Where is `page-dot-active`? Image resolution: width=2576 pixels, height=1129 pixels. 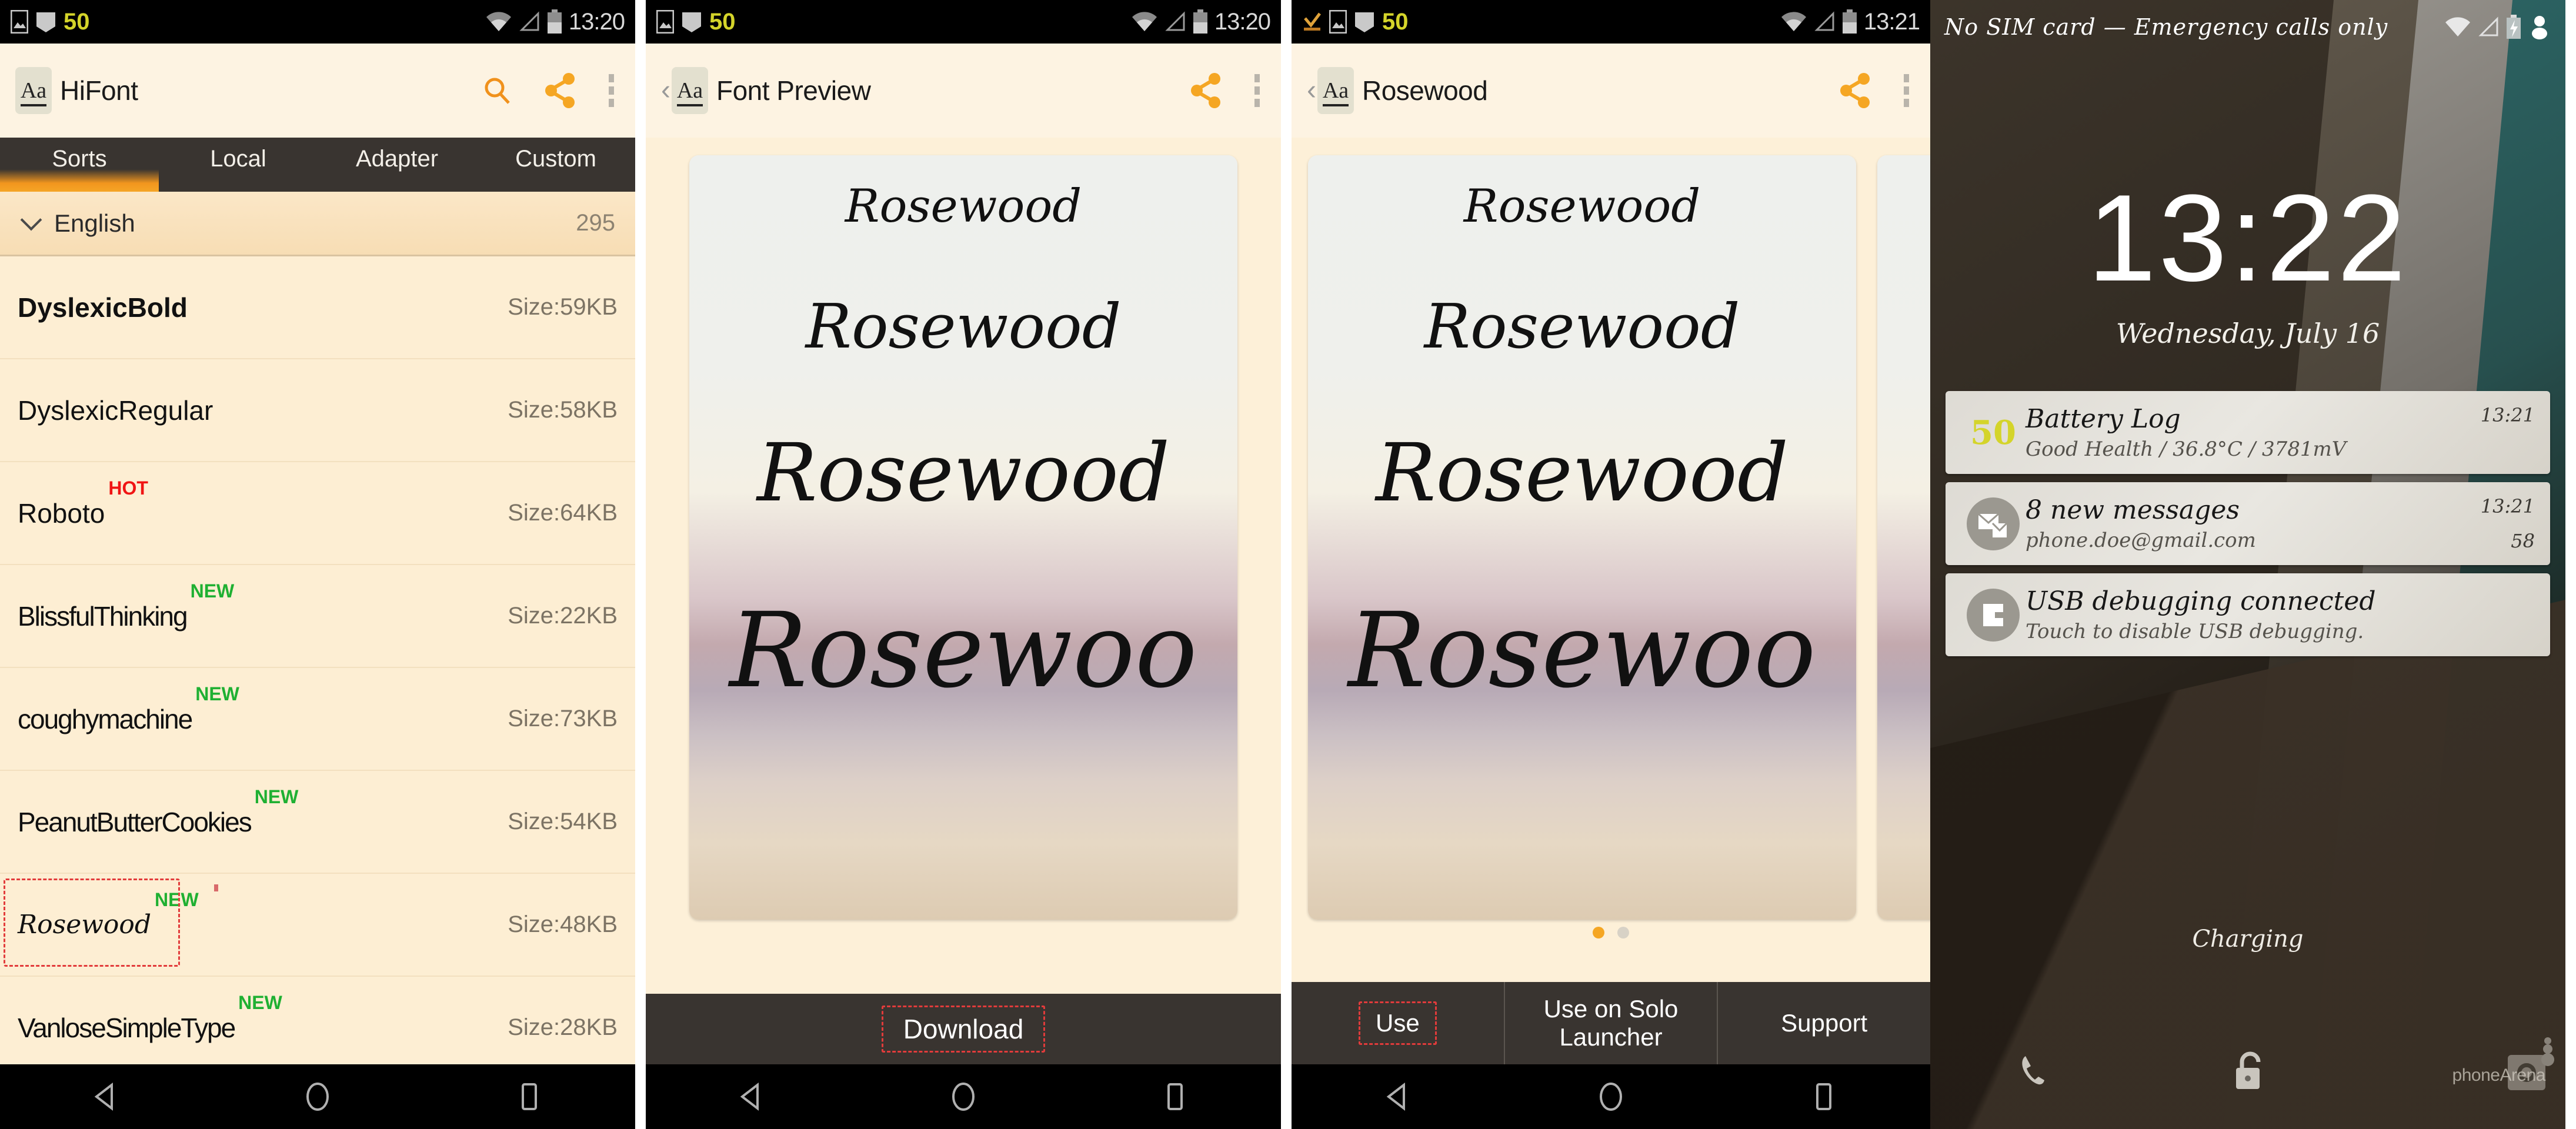
page-dot-active is located at coordinates (1598, 932).